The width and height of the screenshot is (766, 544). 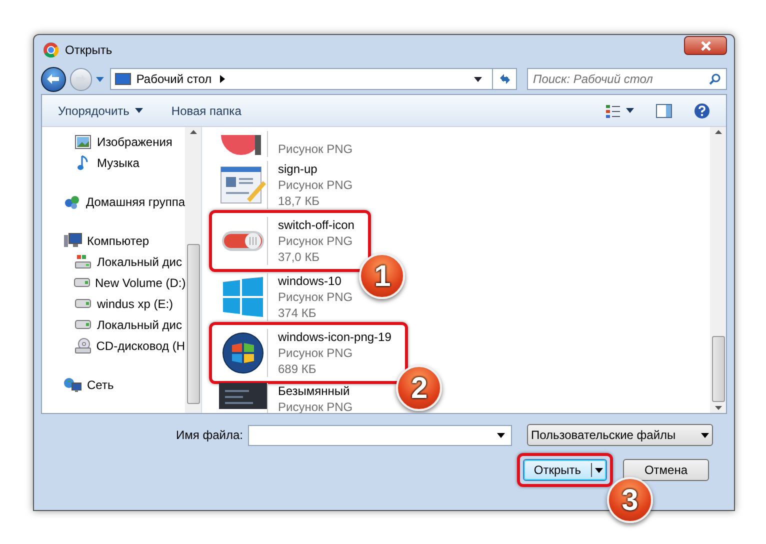 I want to click on view-list-icon, so click(x=613, y=111).